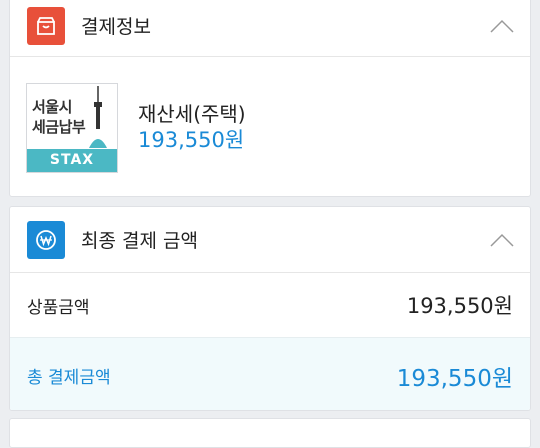 The height and width of the screenshot is (448, 540). I want to click on shopping-bag-icon, so click(46, 25).